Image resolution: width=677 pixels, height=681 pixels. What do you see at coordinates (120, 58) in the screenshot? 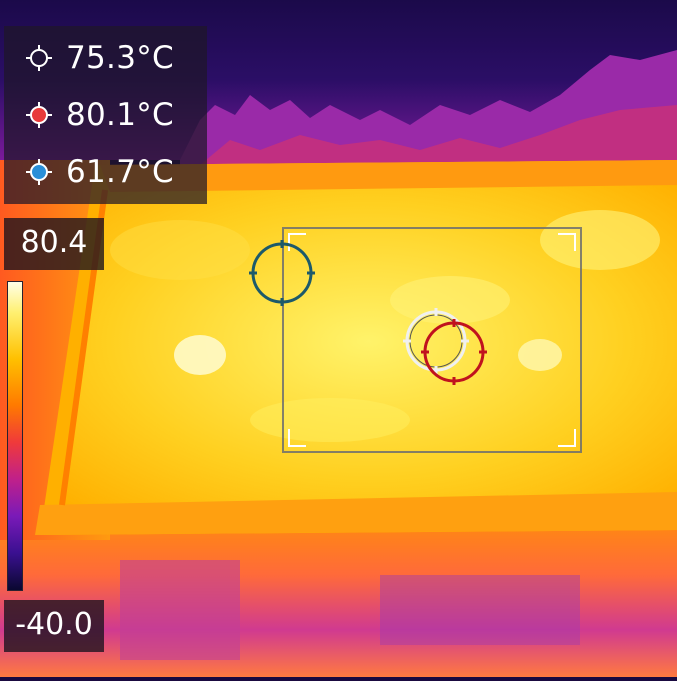
I see `center-spot-temperature: 75.3°C` at bounding box center [120, 58].